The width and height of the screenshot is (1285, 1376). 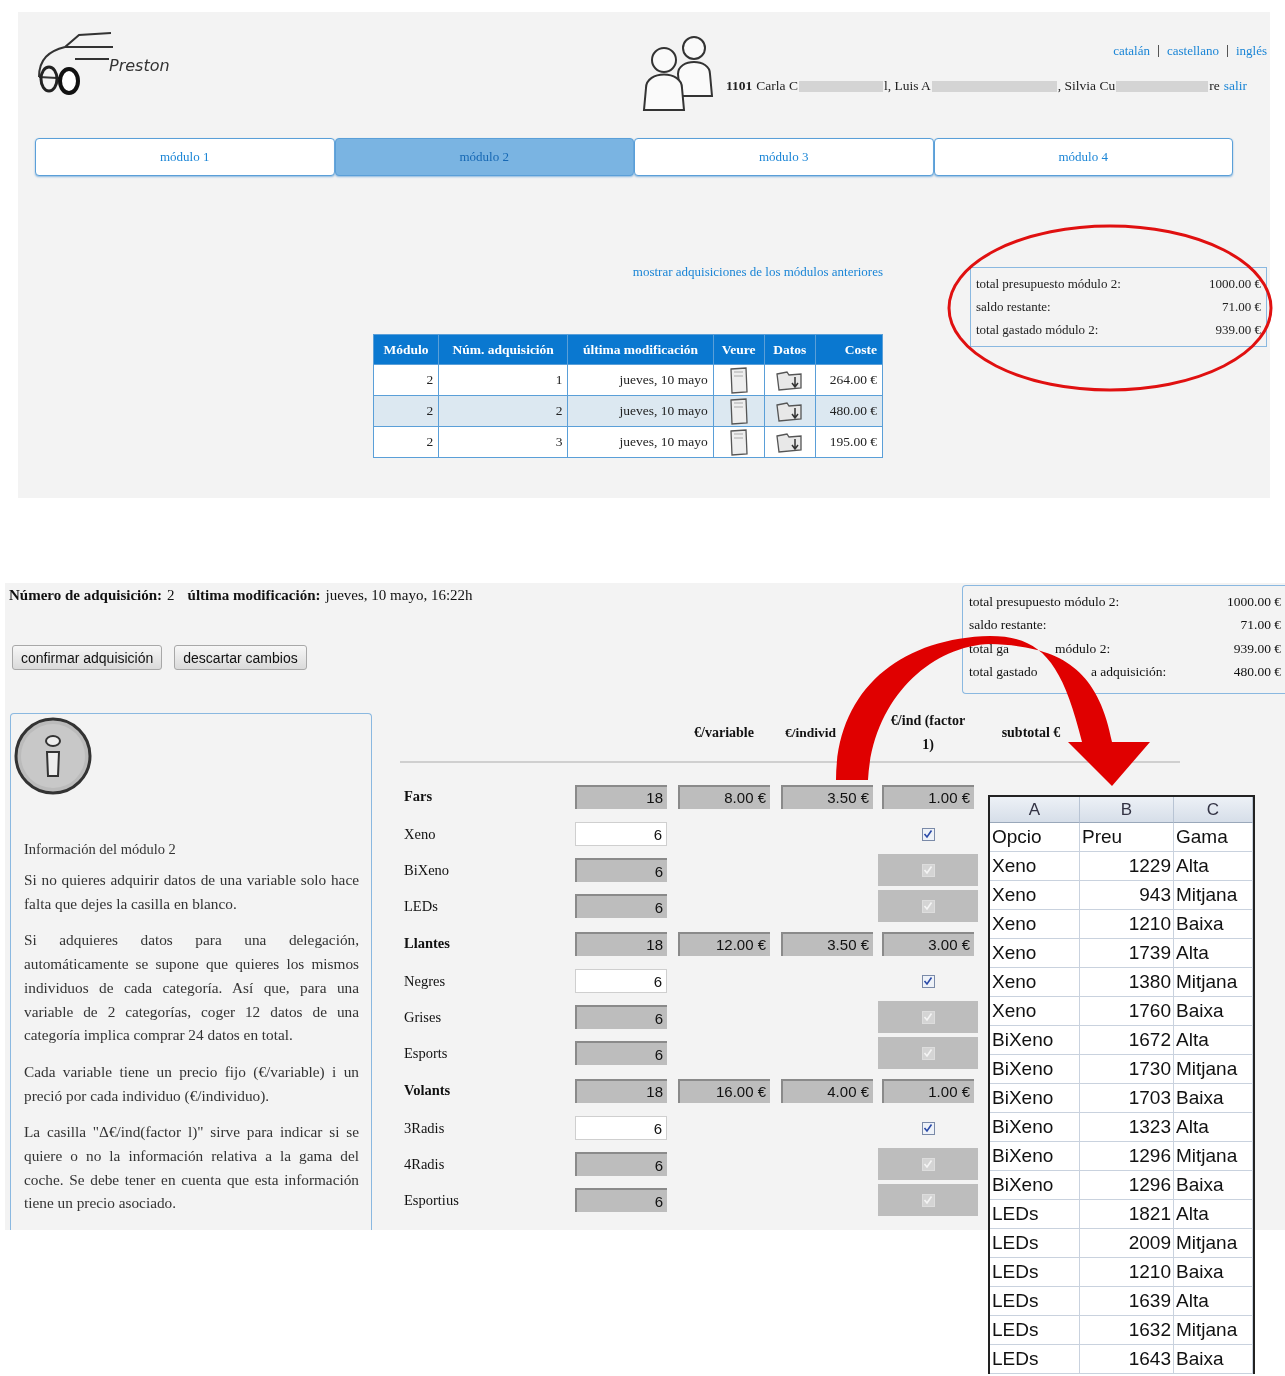 What do you see at coordinates (739, 86) in the screenshot?
I see `group-number: 1101` at bounding box center [739, 86].